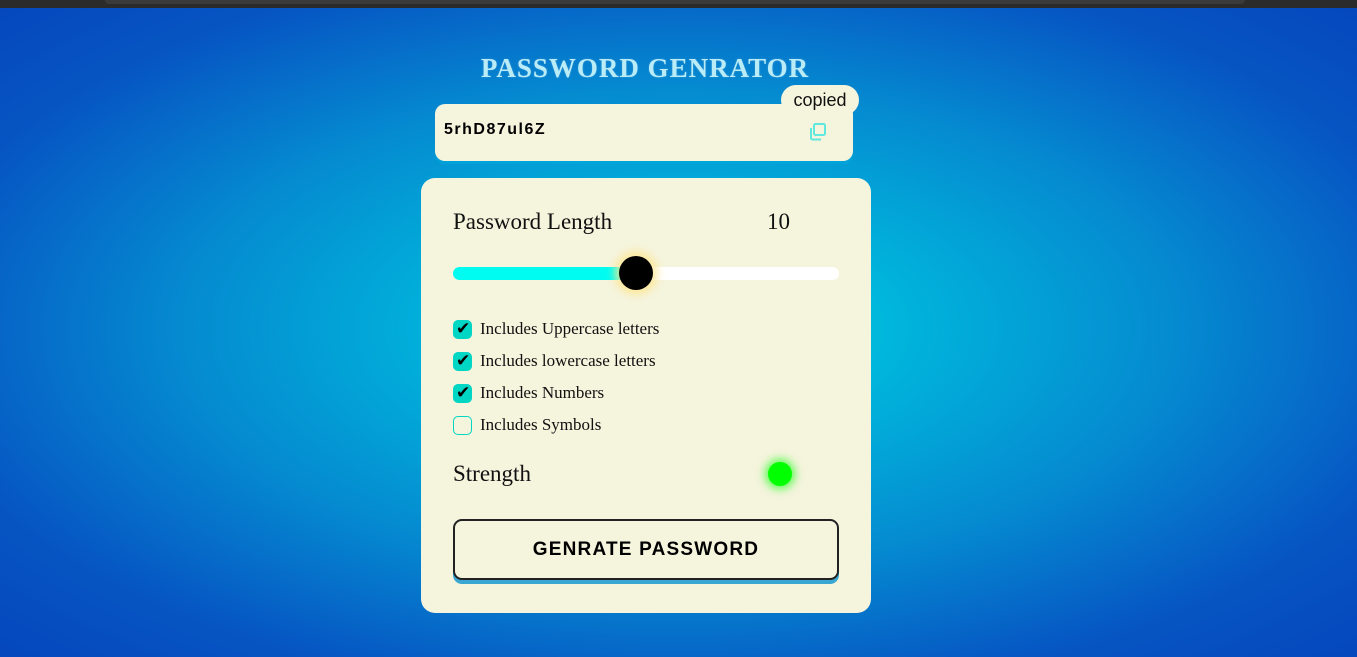 This screenshot has width=1357, height=657. I want to click on numbers-checkbox: ✔, so click(462, 392).